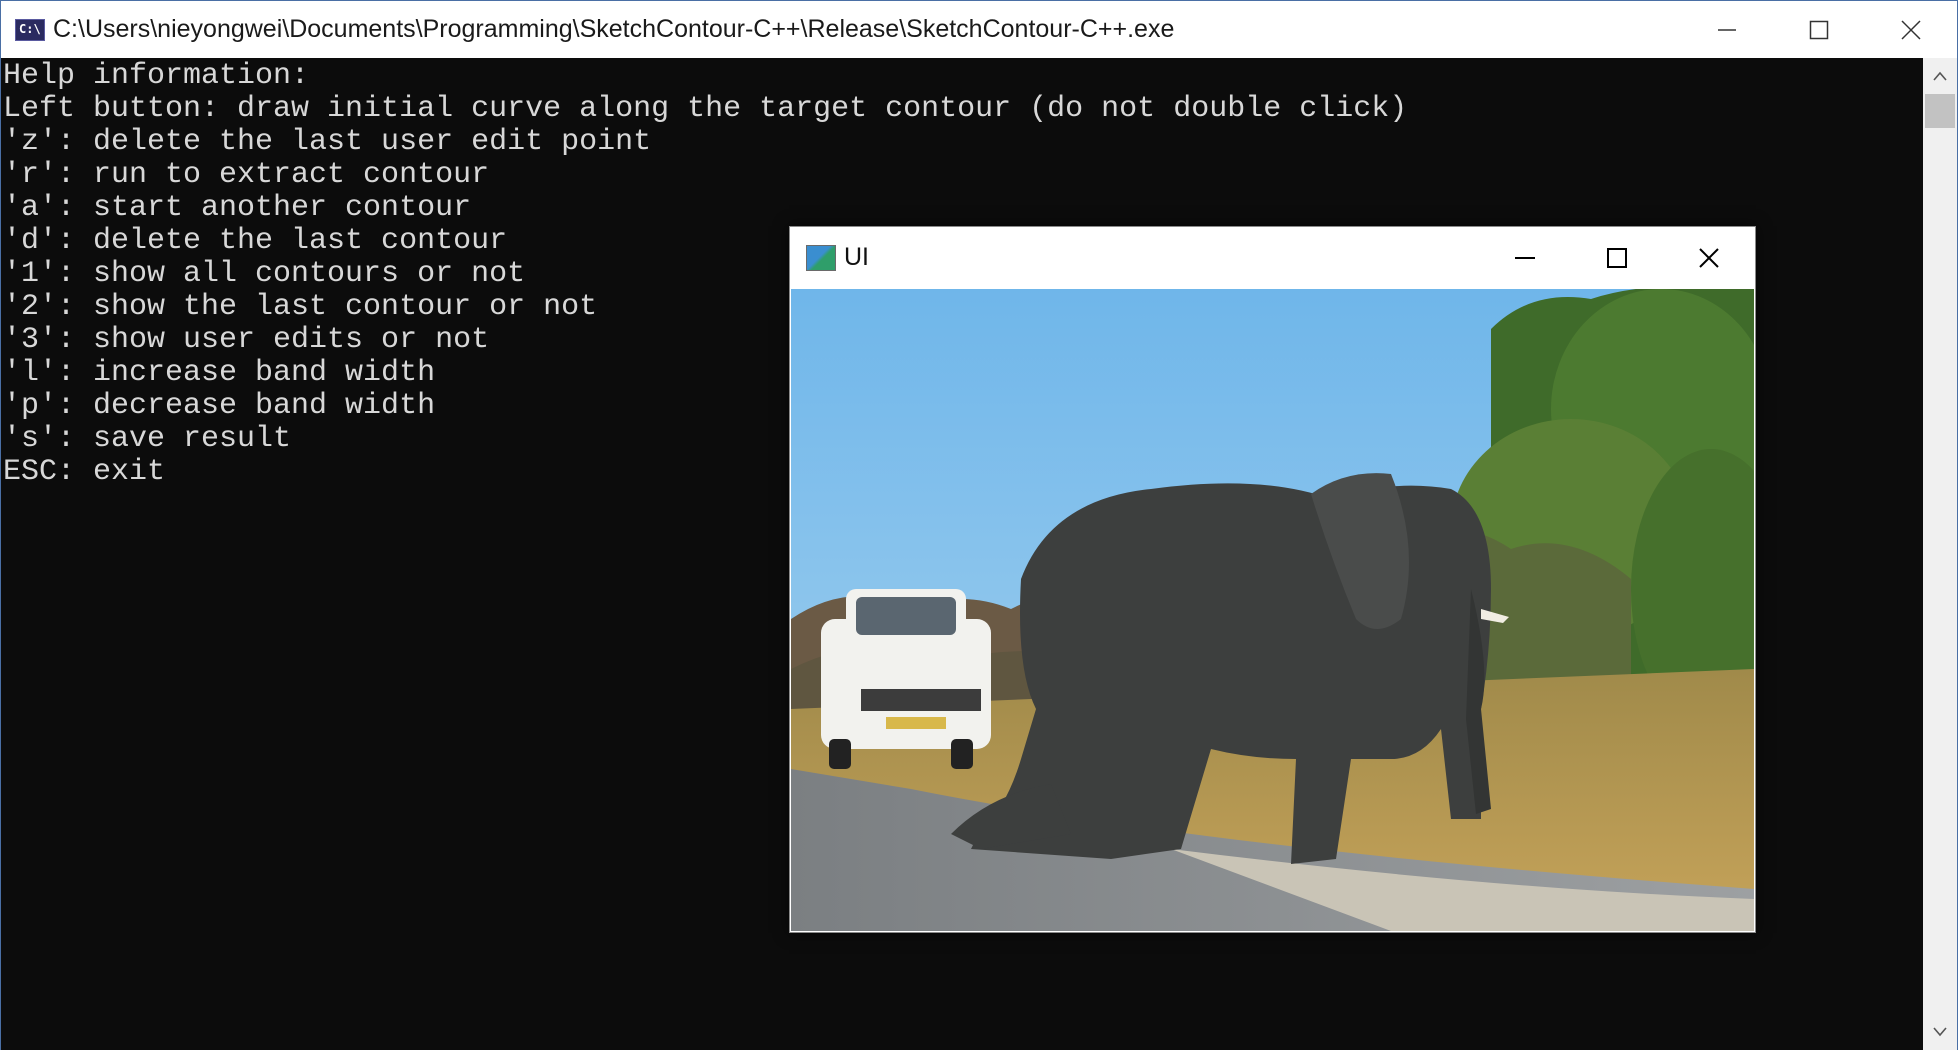  I want to click on ui-titlebar: UI, so click(1272, 257).